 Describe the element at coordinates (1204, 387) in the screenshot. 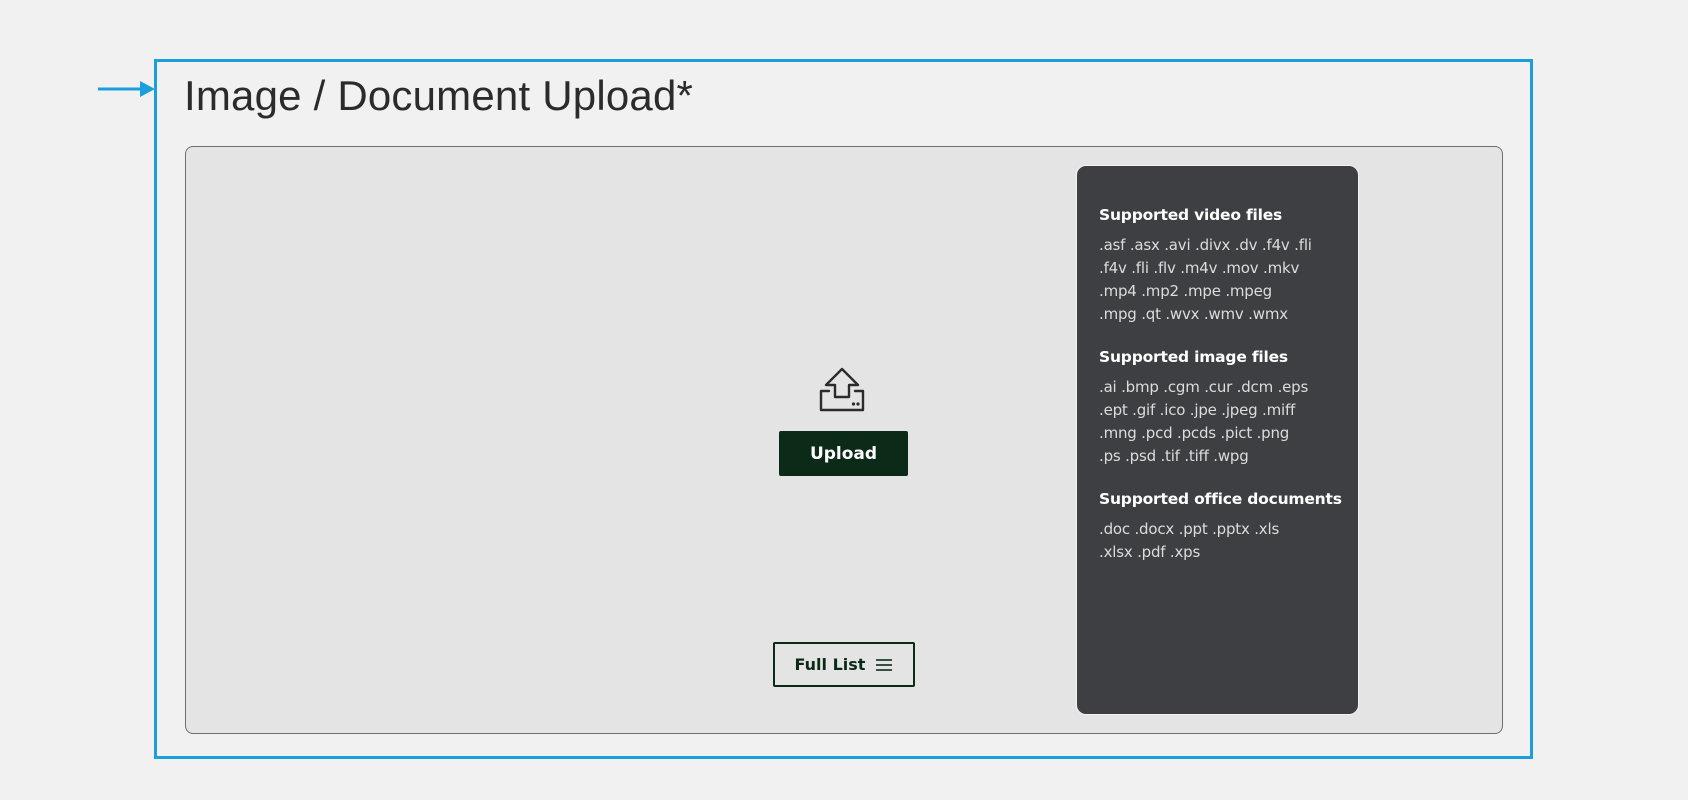

I see `image-formats-line: .ai .bmp .cgm .cur .dcm .eps` at that location.